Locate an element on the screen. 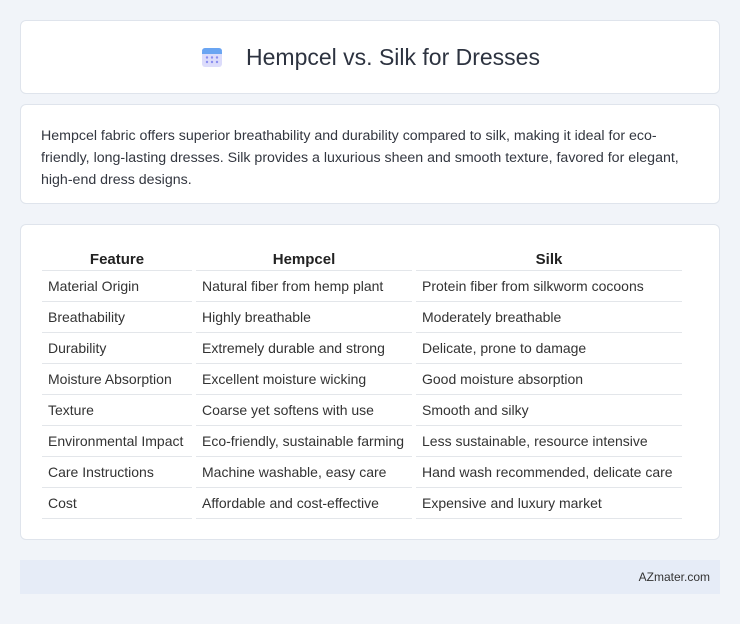 This screenshot has height=624, width=740. feature-cell: Texture is located at coordinates (117, 410).